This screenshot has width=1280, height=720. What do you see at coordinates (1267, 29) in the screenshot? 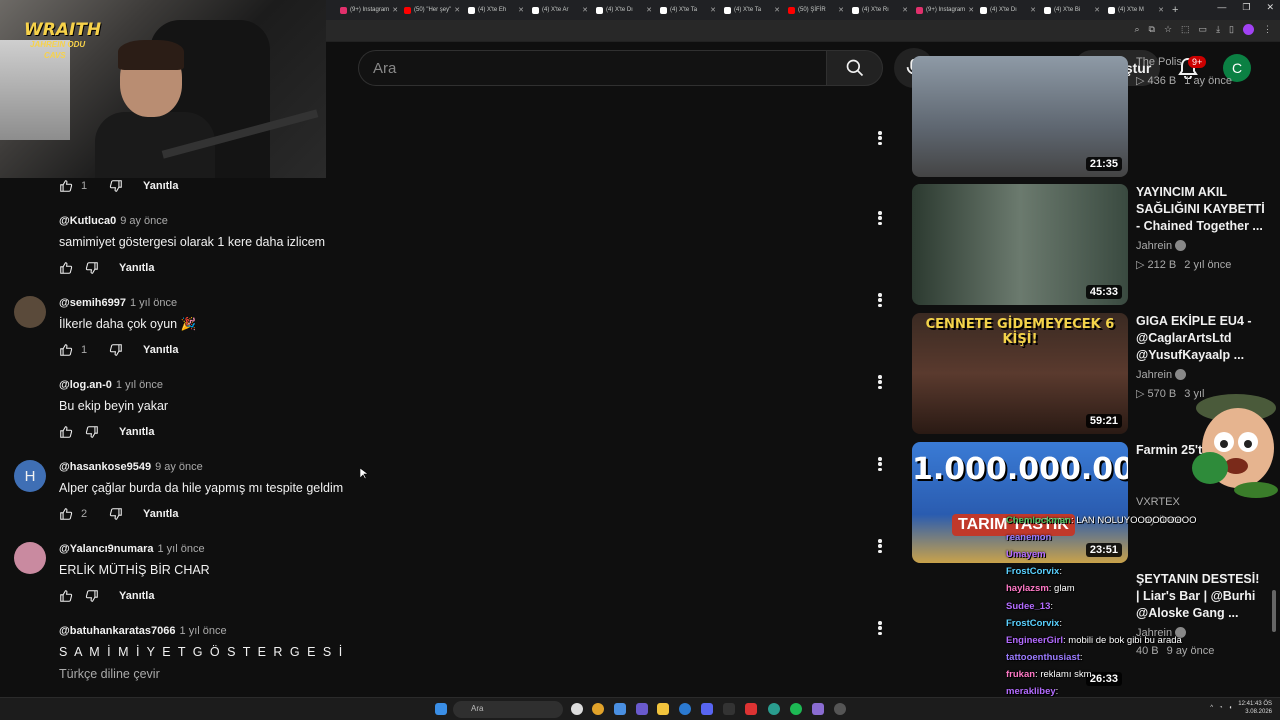
I see `browser-menu-icon: ⋮` at bounding box center [1267, 29].